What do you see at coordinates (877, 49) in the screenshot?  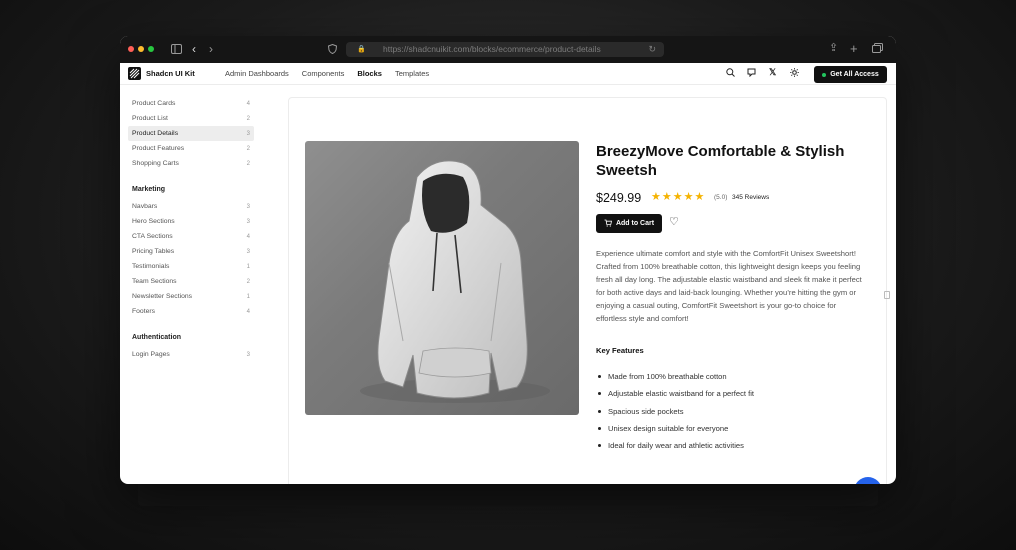 I see `tabs-overview-icon` at bounding box center [877, 49].